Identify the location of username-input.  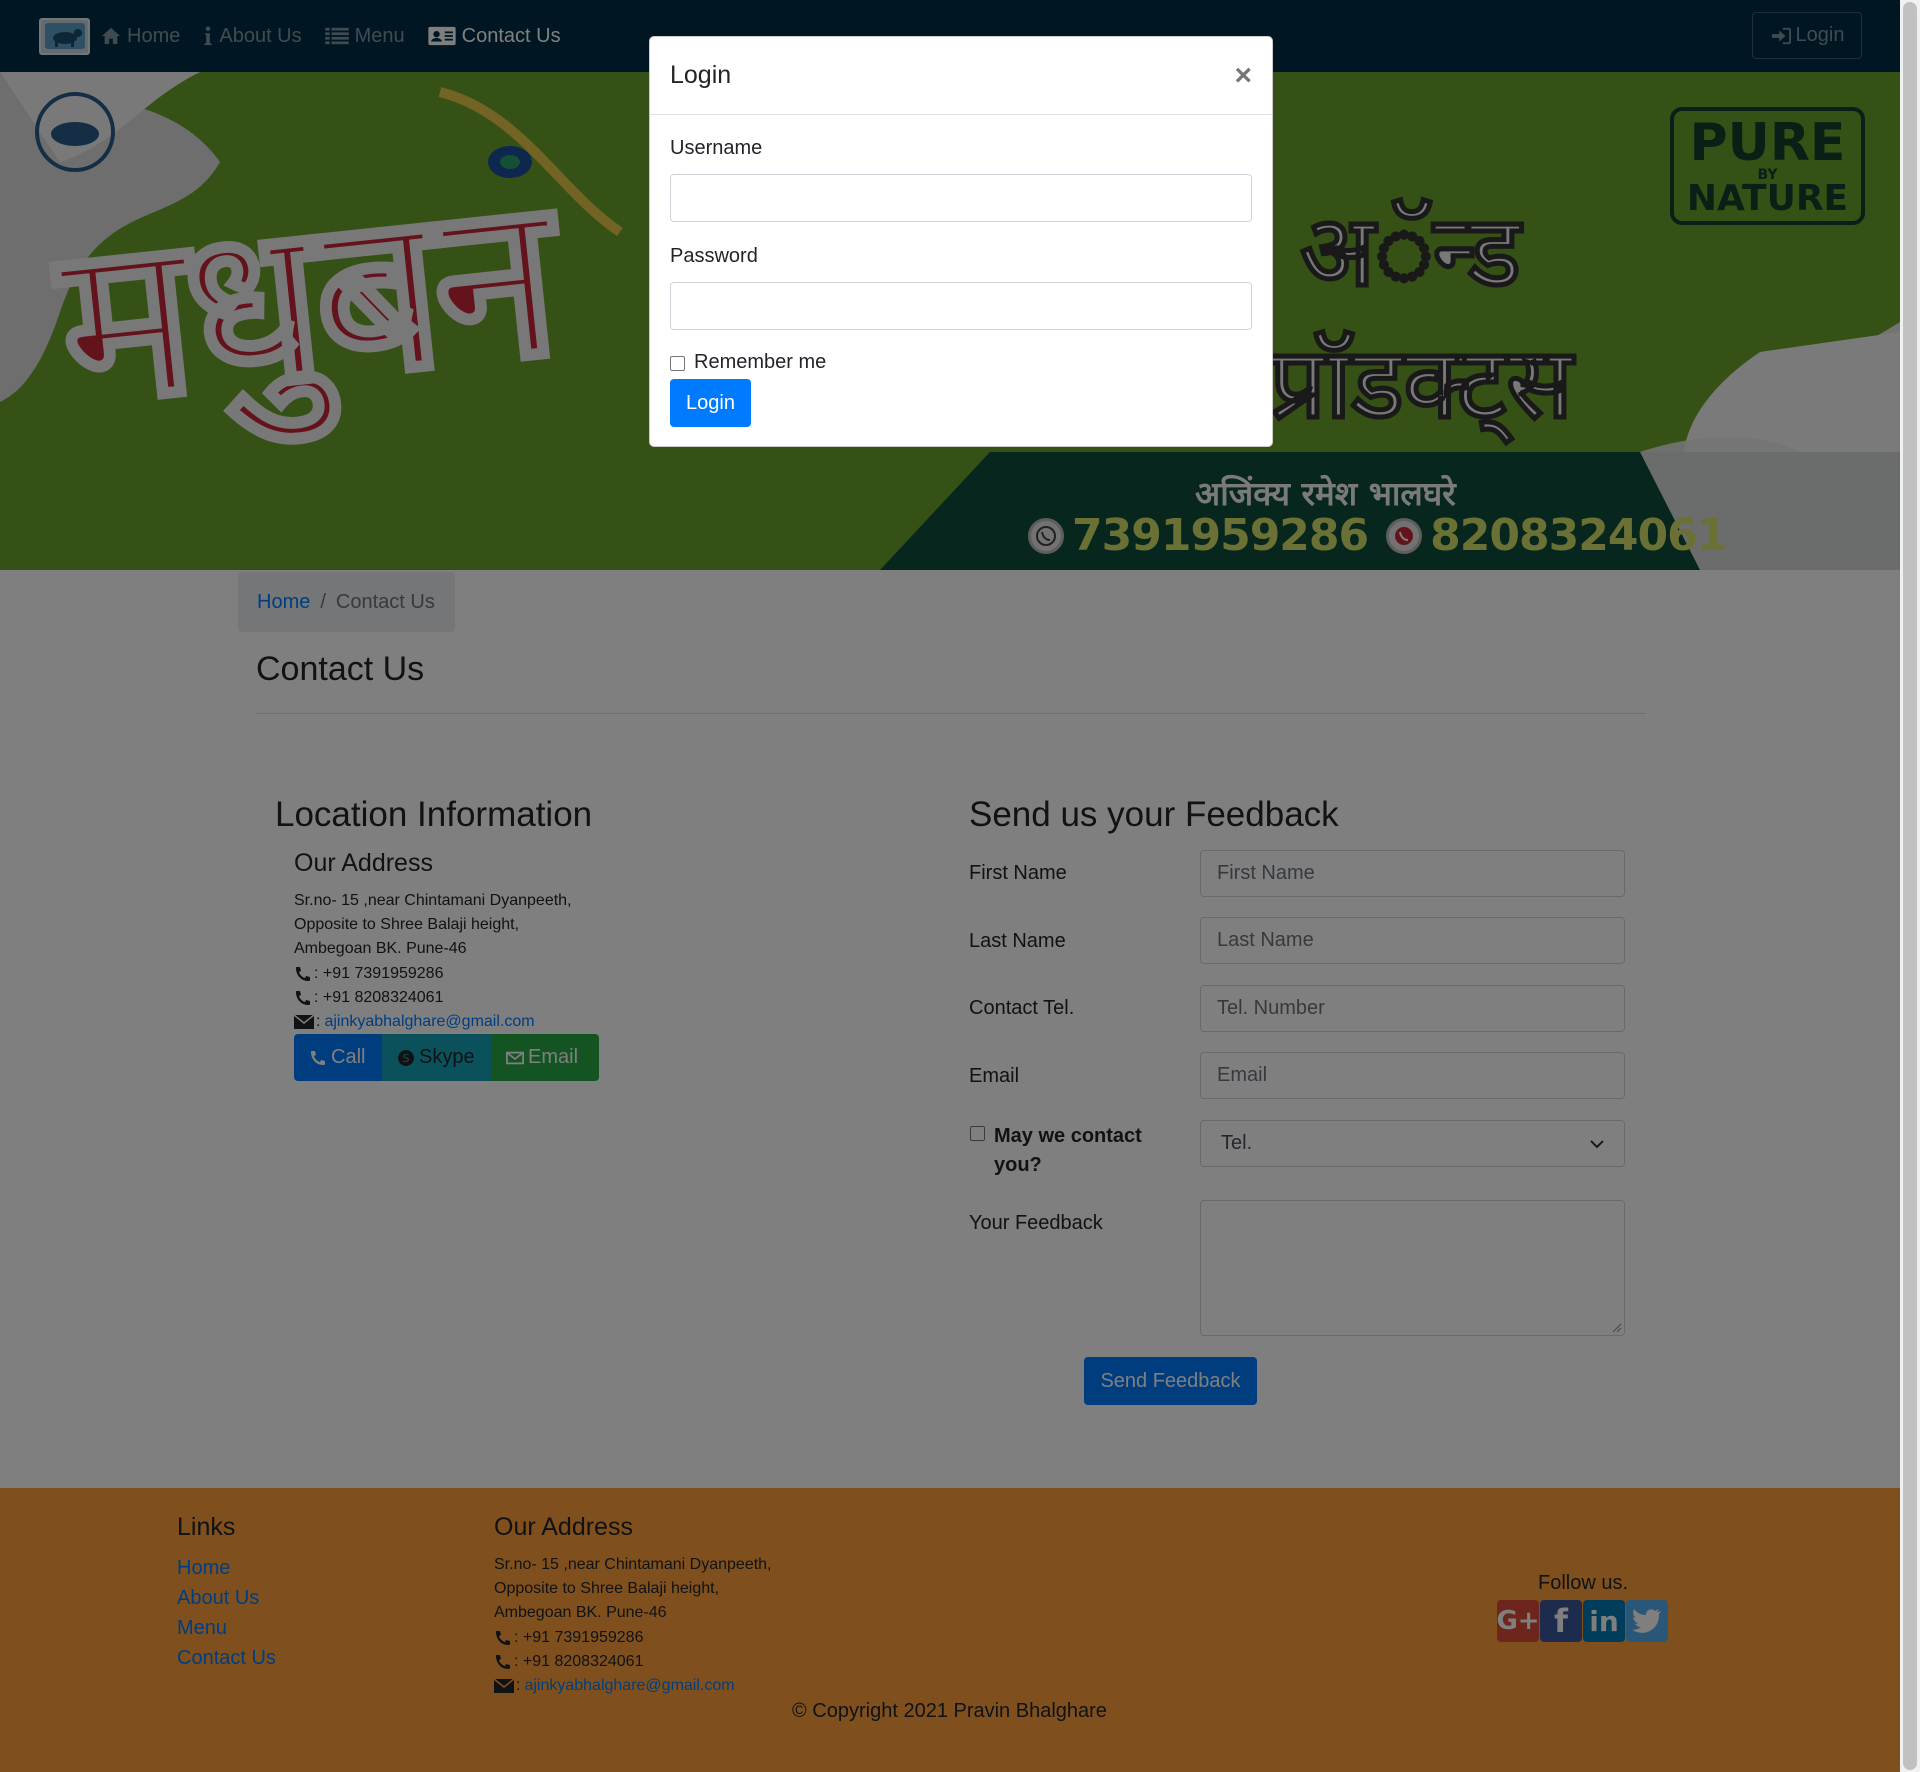
(961, 198).